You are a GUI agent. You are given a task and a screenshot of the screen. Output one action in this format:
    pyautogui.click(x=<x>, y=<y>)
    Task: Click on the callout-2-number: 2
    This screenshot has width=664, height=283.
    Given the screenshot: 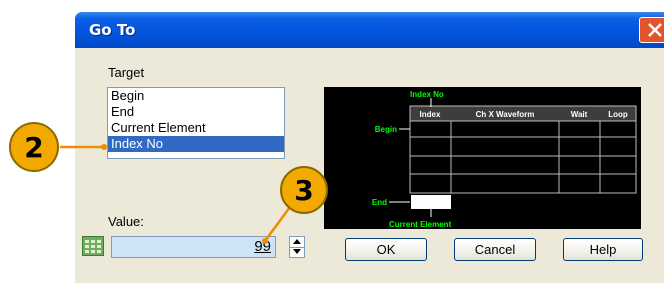 What is the action you would take?
    pyautogui.click(x=33, y=147)
    